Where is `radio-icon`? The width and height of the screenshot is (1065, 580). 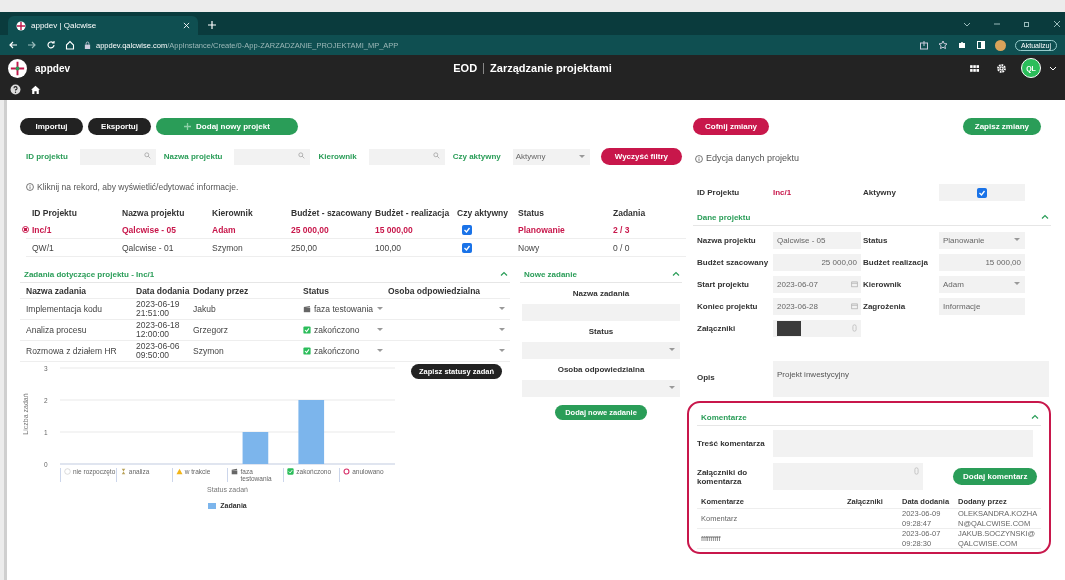 radio-icon is located at coordinates (25, 229).